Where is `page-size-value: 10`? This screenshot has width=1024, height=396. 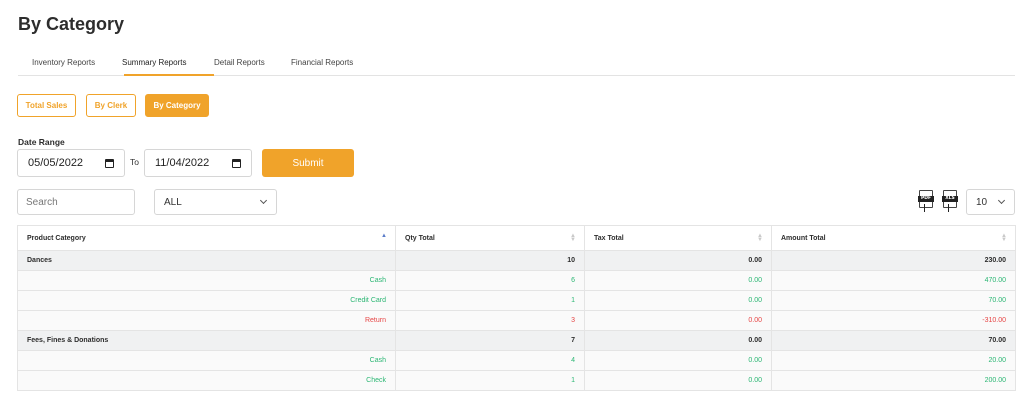
page-size-value: 10 is located at coordinates (982, 202).